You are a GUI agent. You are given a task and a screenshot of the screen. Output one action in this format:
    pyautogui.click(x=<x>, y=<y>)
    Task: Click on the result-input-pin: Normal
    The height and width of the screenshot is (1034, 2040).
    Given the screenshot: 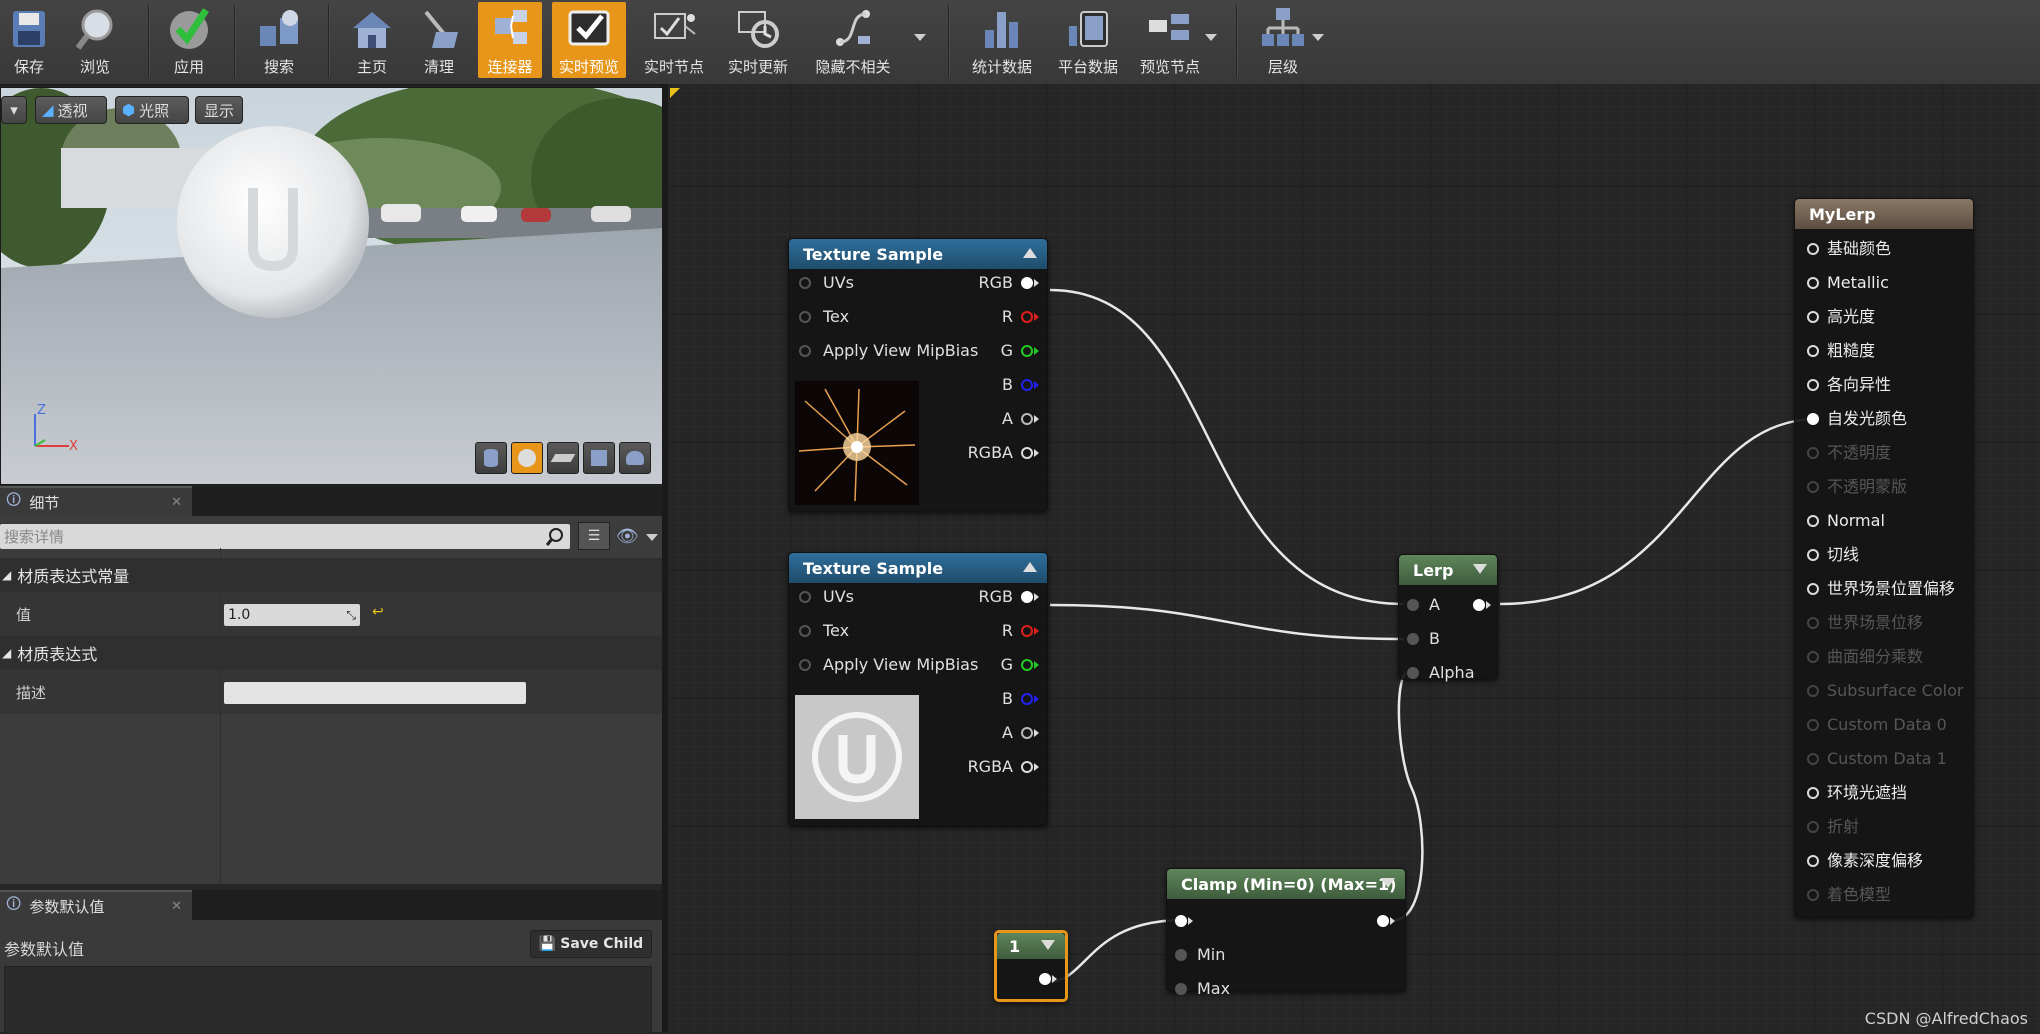 What is the action you would take?
    pyautogui.click(x=1846, y=521)
    